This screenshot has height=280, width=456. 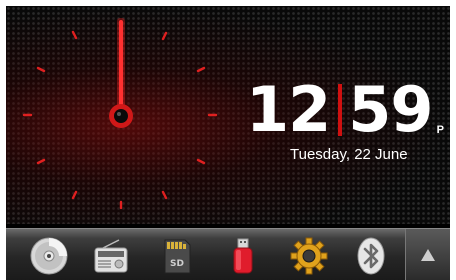 What do you see at coordinates (121, 66) in the screenshot?
I see `minute-hand` at bounding box center [121, 66].